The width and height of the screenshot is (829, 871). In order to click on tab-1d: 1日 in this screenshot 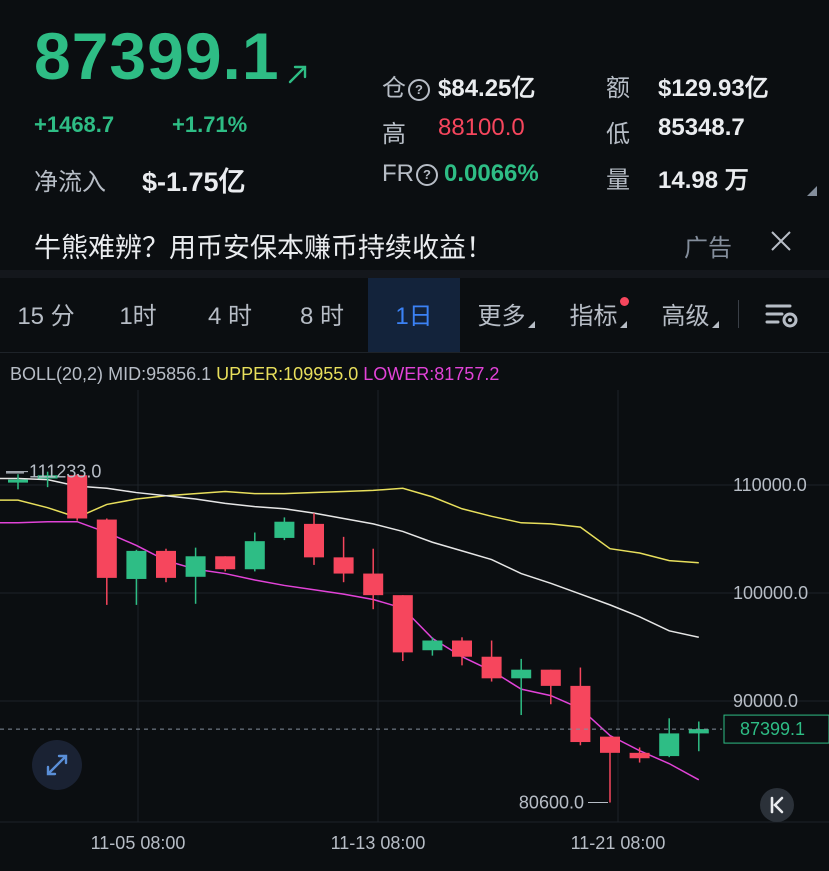, I will do `click(414, 315)`.